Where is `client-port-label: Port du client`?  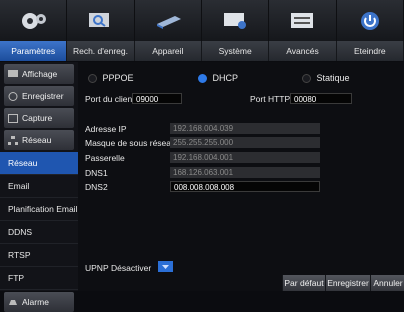
client-port-label: Port du client is located at coordinates (110, 99).